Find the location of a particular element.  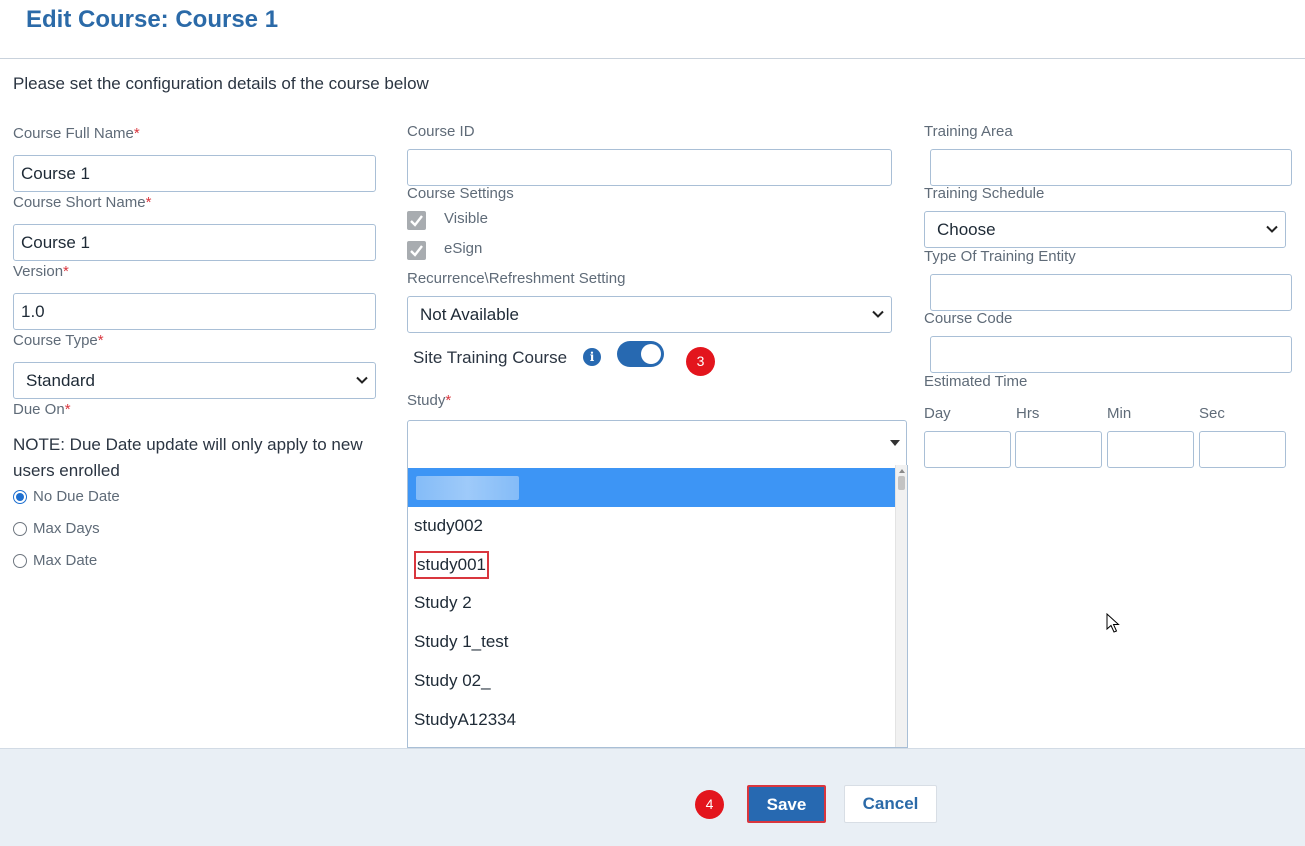

course-type-label: Course Type* is located at coordinates (58, 340).